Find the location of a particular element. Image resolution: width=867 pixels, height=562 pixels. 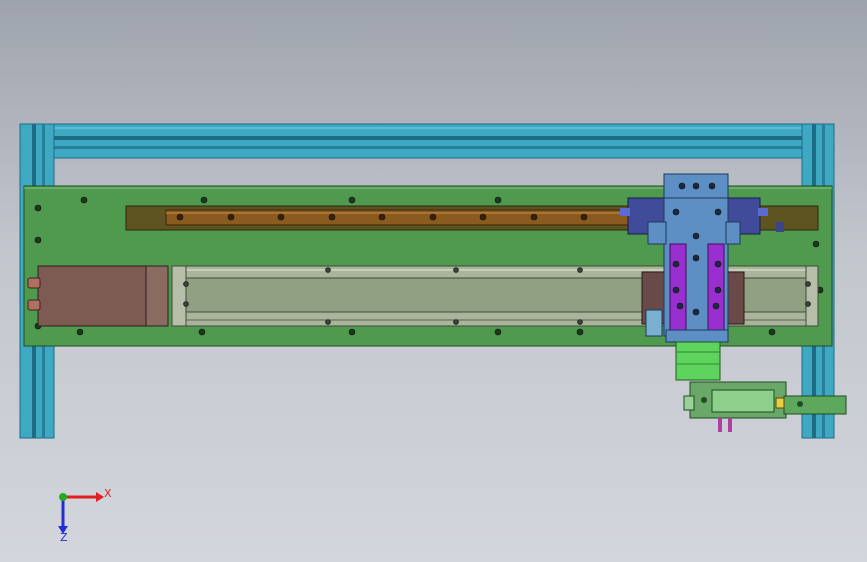

y-axis-dot is located at coordinates (63, 497).